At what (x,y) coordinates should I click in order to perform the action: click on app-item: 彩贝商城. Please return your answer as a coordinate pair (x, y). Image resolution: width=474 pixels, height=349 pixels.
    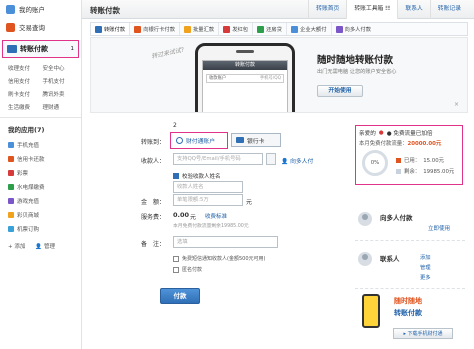
    Looking at the image, I should click on (40, 215).